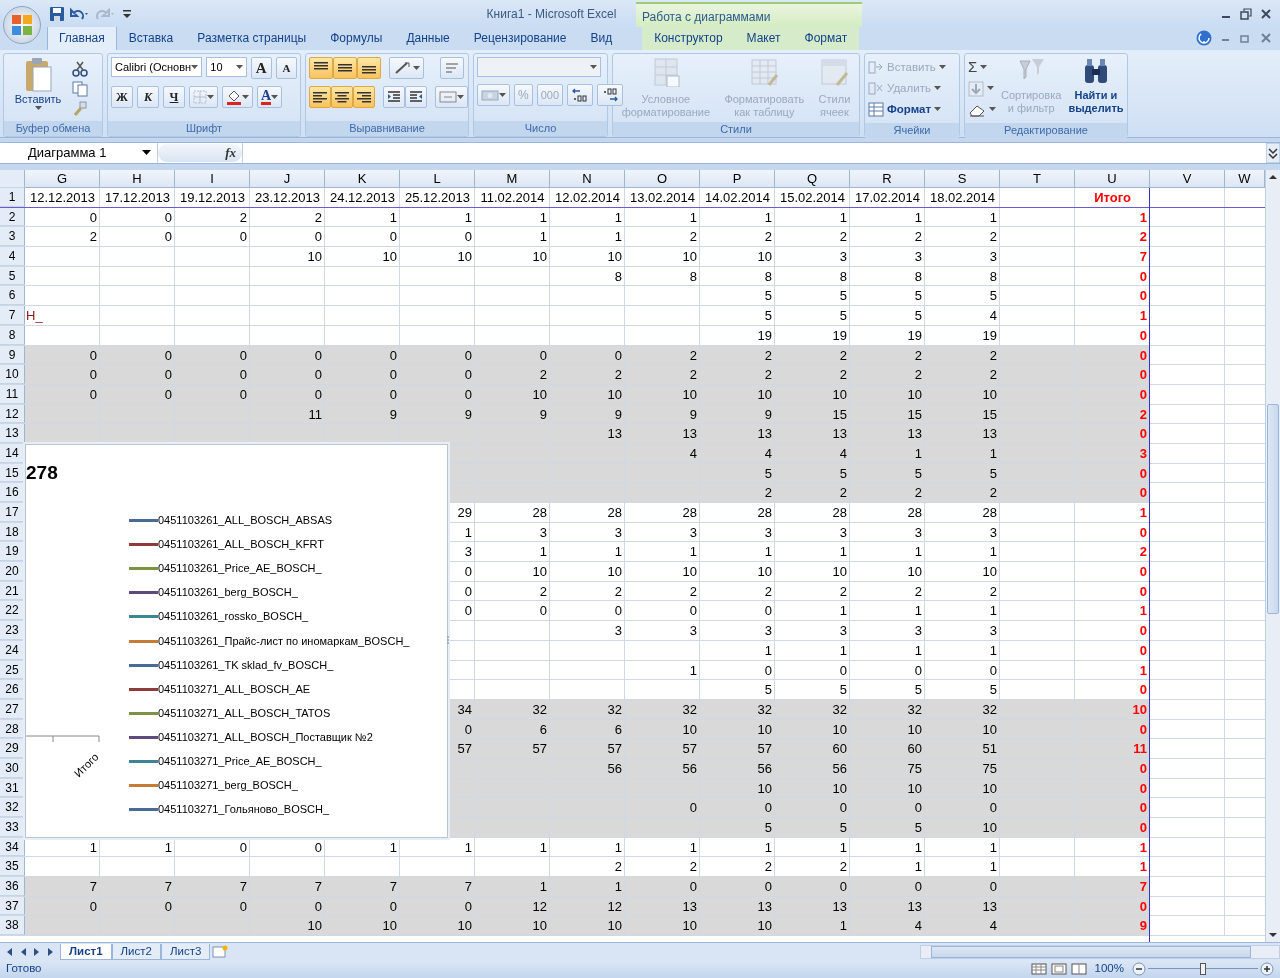 This screenshot has height=978, width=1280. Describe the element at coordinates (270, 97) in the screenshot. I see `font-color-button: A` at that location.